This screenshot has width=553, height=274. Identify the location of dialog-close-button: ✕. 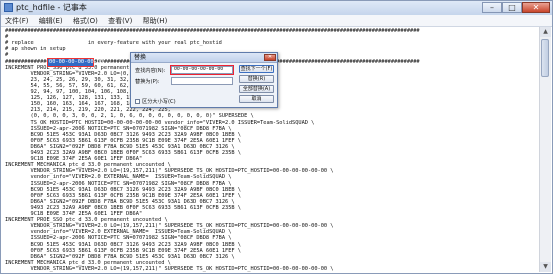
(270, 57).